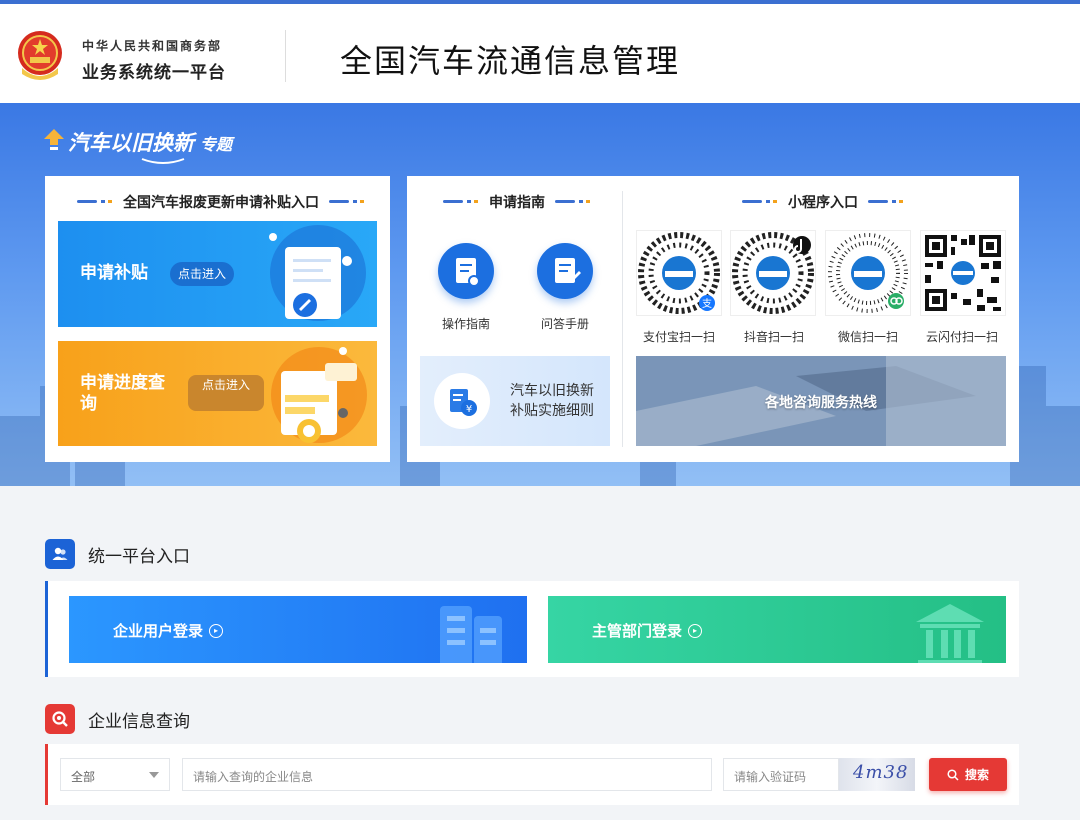  I want to click on unionpay-scan-label: 云闪付扫一扫, so click(962, 337).